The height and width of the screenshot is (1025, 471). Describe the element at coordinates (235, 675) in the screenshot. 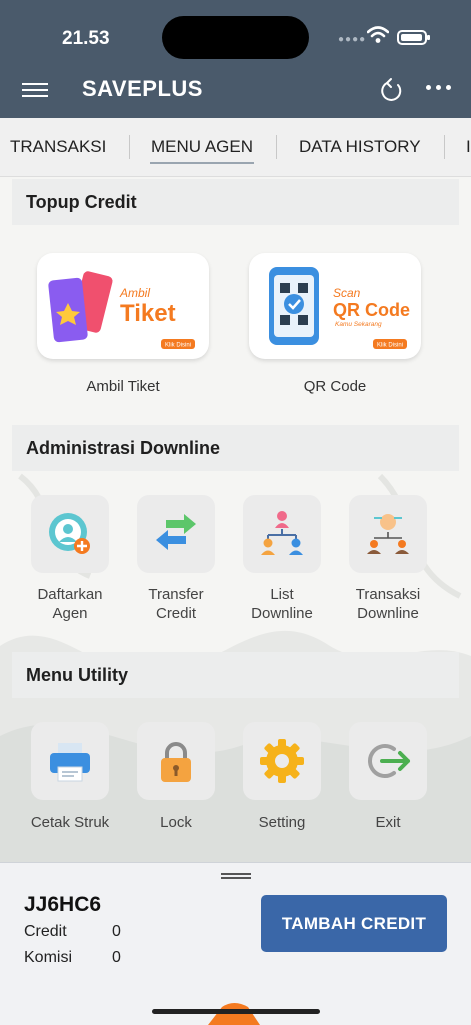

I see `menu-utility-header: Menu Utility` at that location.